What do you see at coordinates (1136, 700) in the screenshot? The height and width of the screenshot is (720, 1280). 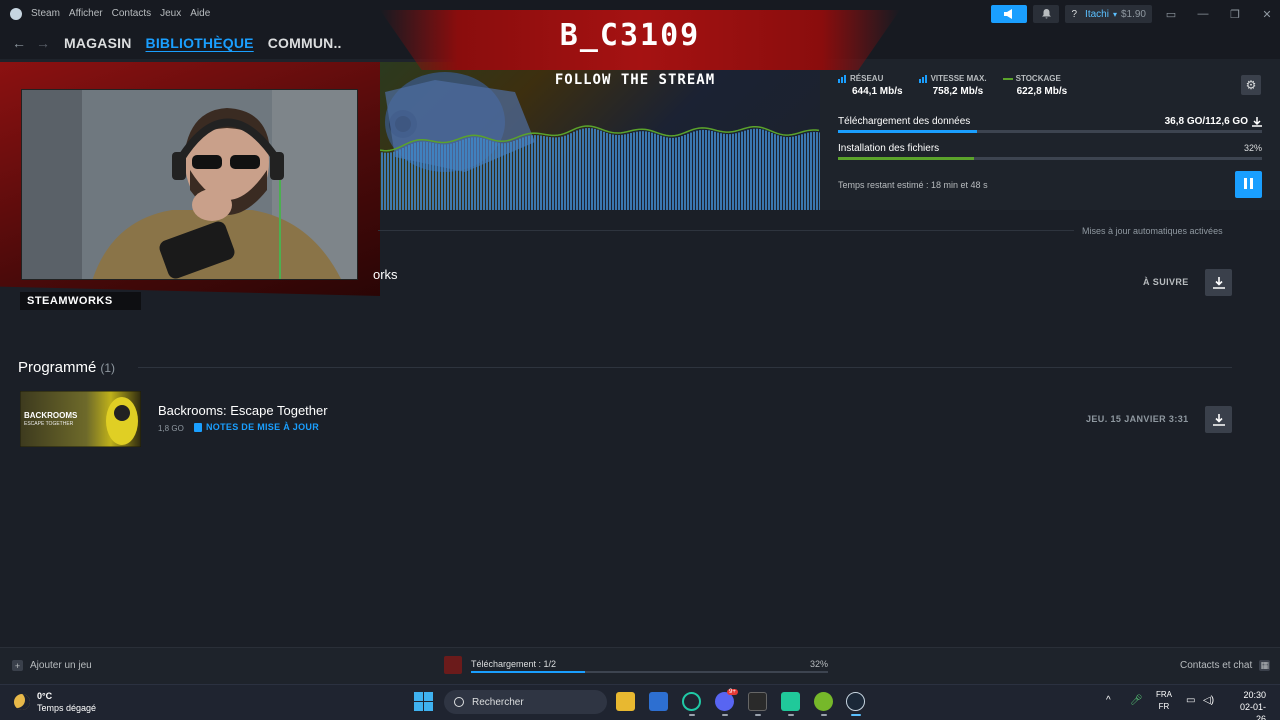 I see `microphone-icon: 🎤︎` at bounding box center [1136, 700].